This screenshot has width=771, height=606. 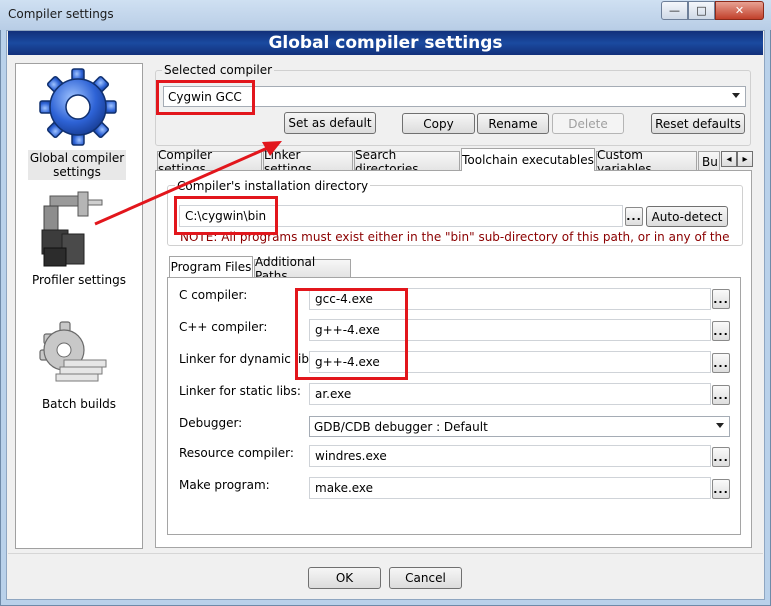 What do you see at coordinates (211, 266) in the screenshot?
I see `subtab-program-files: Program Files` at bounding box center [211, 266].